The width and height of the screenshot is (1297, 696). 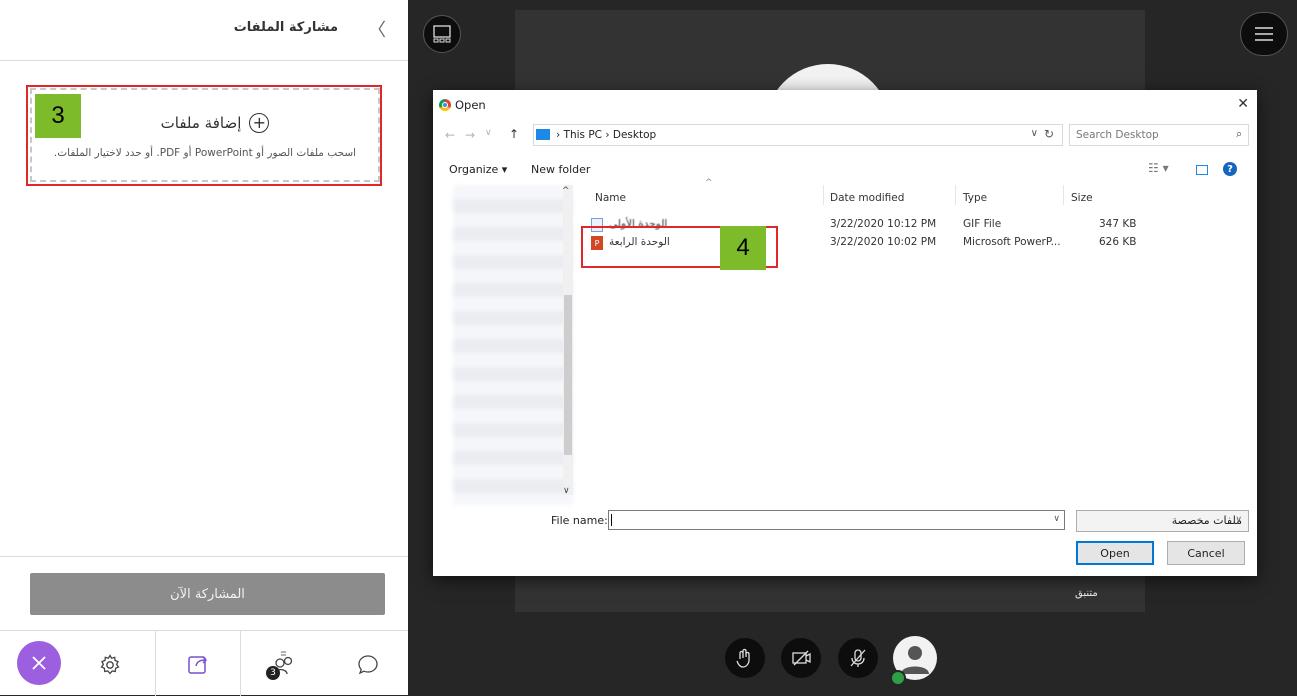 I want to click on open-button: Open, so click(x=1115, y=553).